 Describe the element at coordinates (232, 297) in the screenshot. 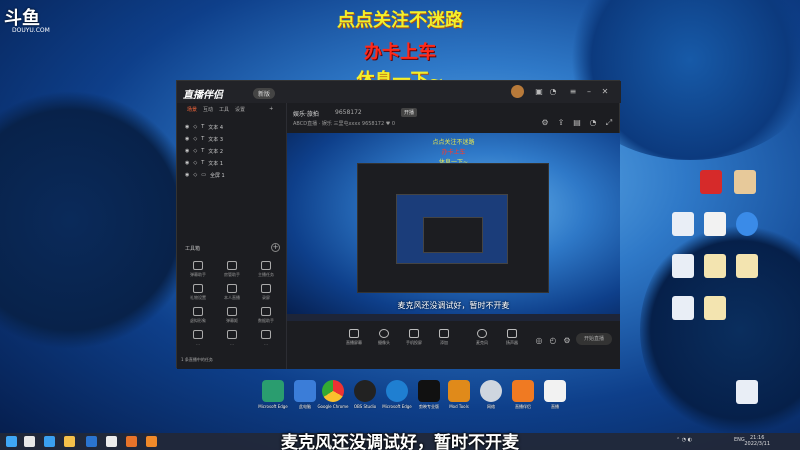

I see `tool-label: 本人直播` at that location.